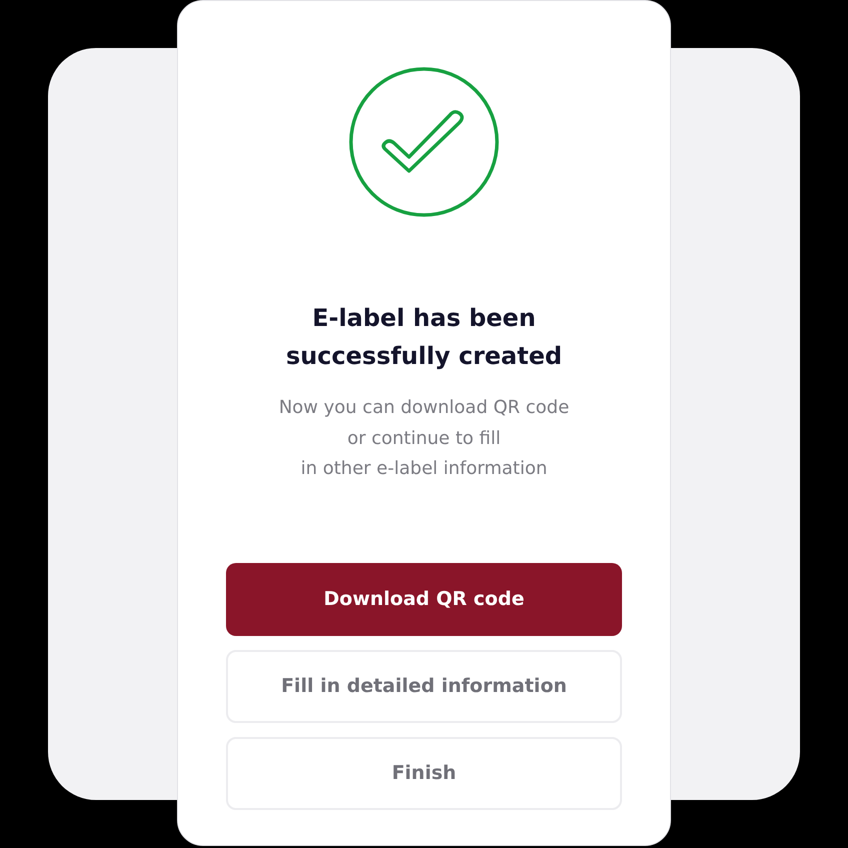 The image size is (848, 848). What do you see at coordinates (424, 438) in the screenshot?
I see `dialog-message: Now you can download QR code or continue to fill in other e-label information` at bounding box center [424, 438].